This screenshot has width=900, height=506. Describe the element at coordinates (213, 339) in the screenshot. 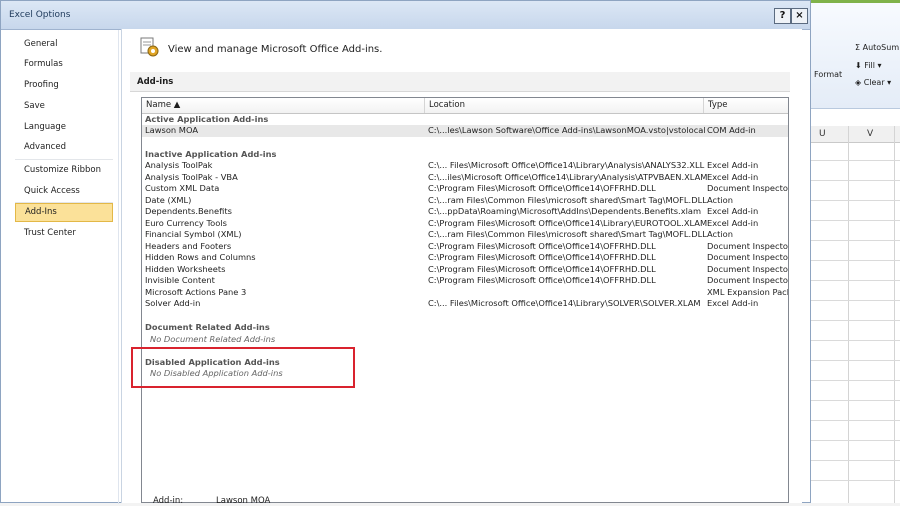

I see `group-document-empty: No Document Related Add-ins` at that location.